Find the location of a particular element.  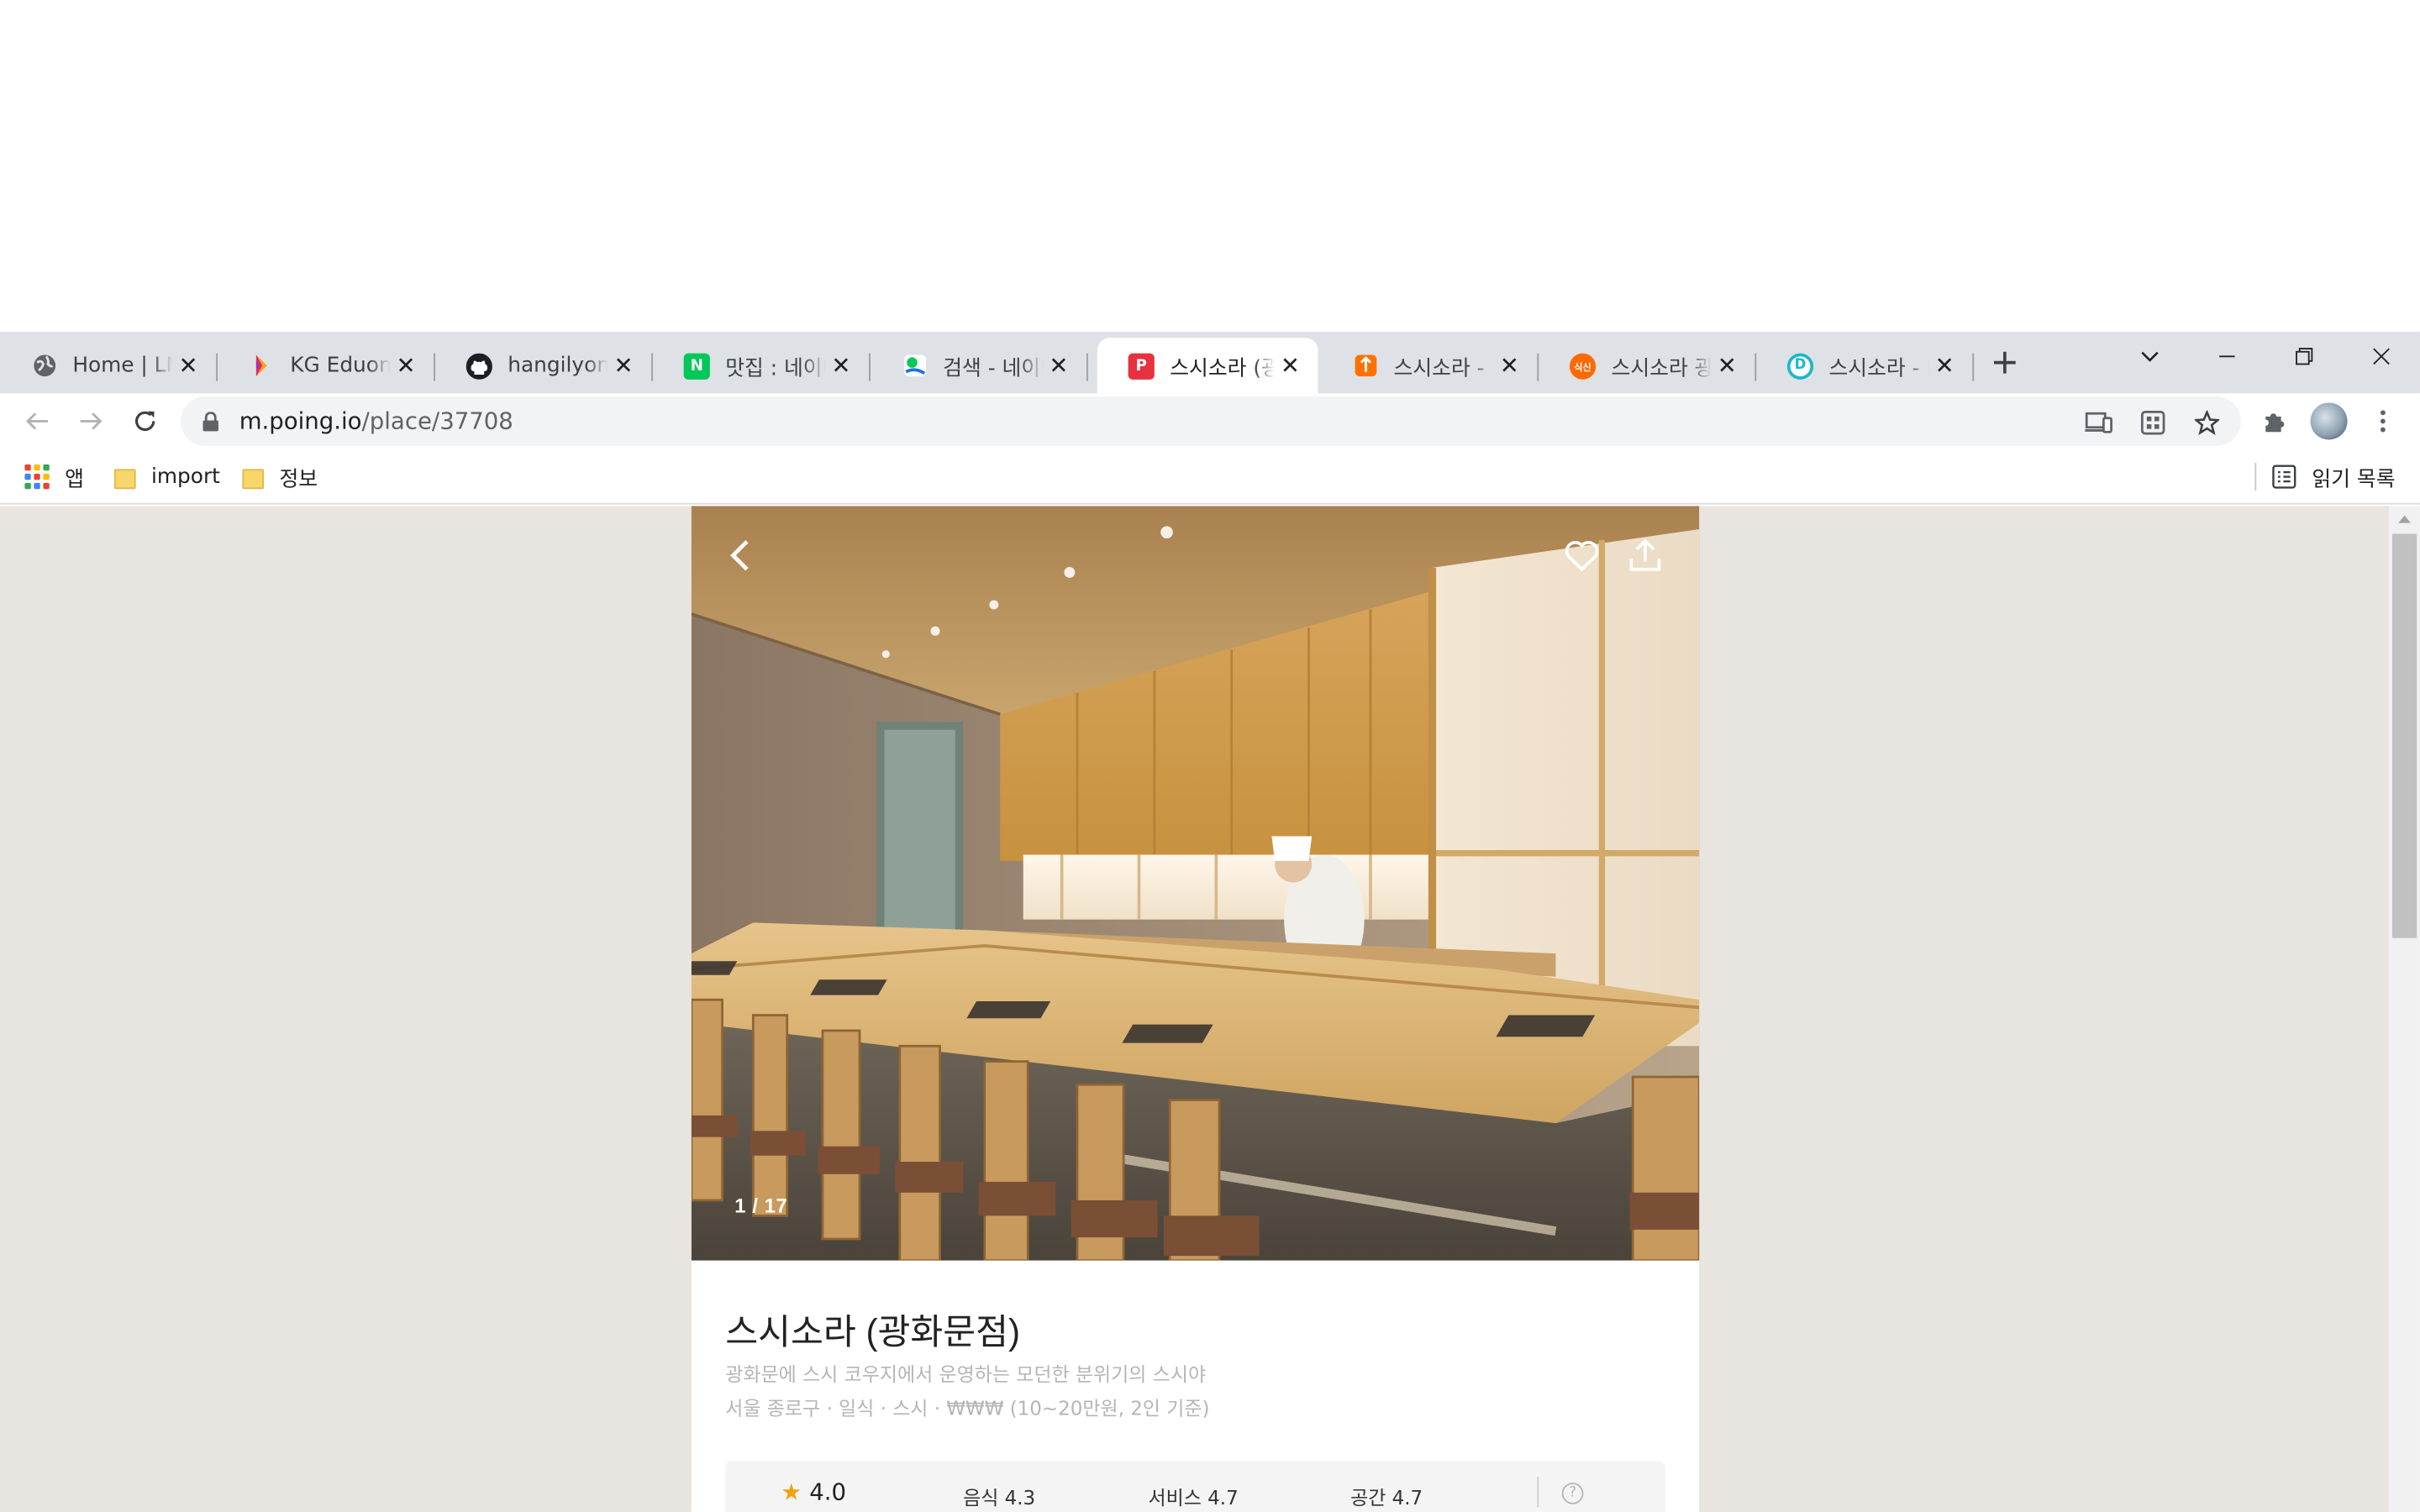

tab-label: Home | LMS is located at coordinates (122, 365).